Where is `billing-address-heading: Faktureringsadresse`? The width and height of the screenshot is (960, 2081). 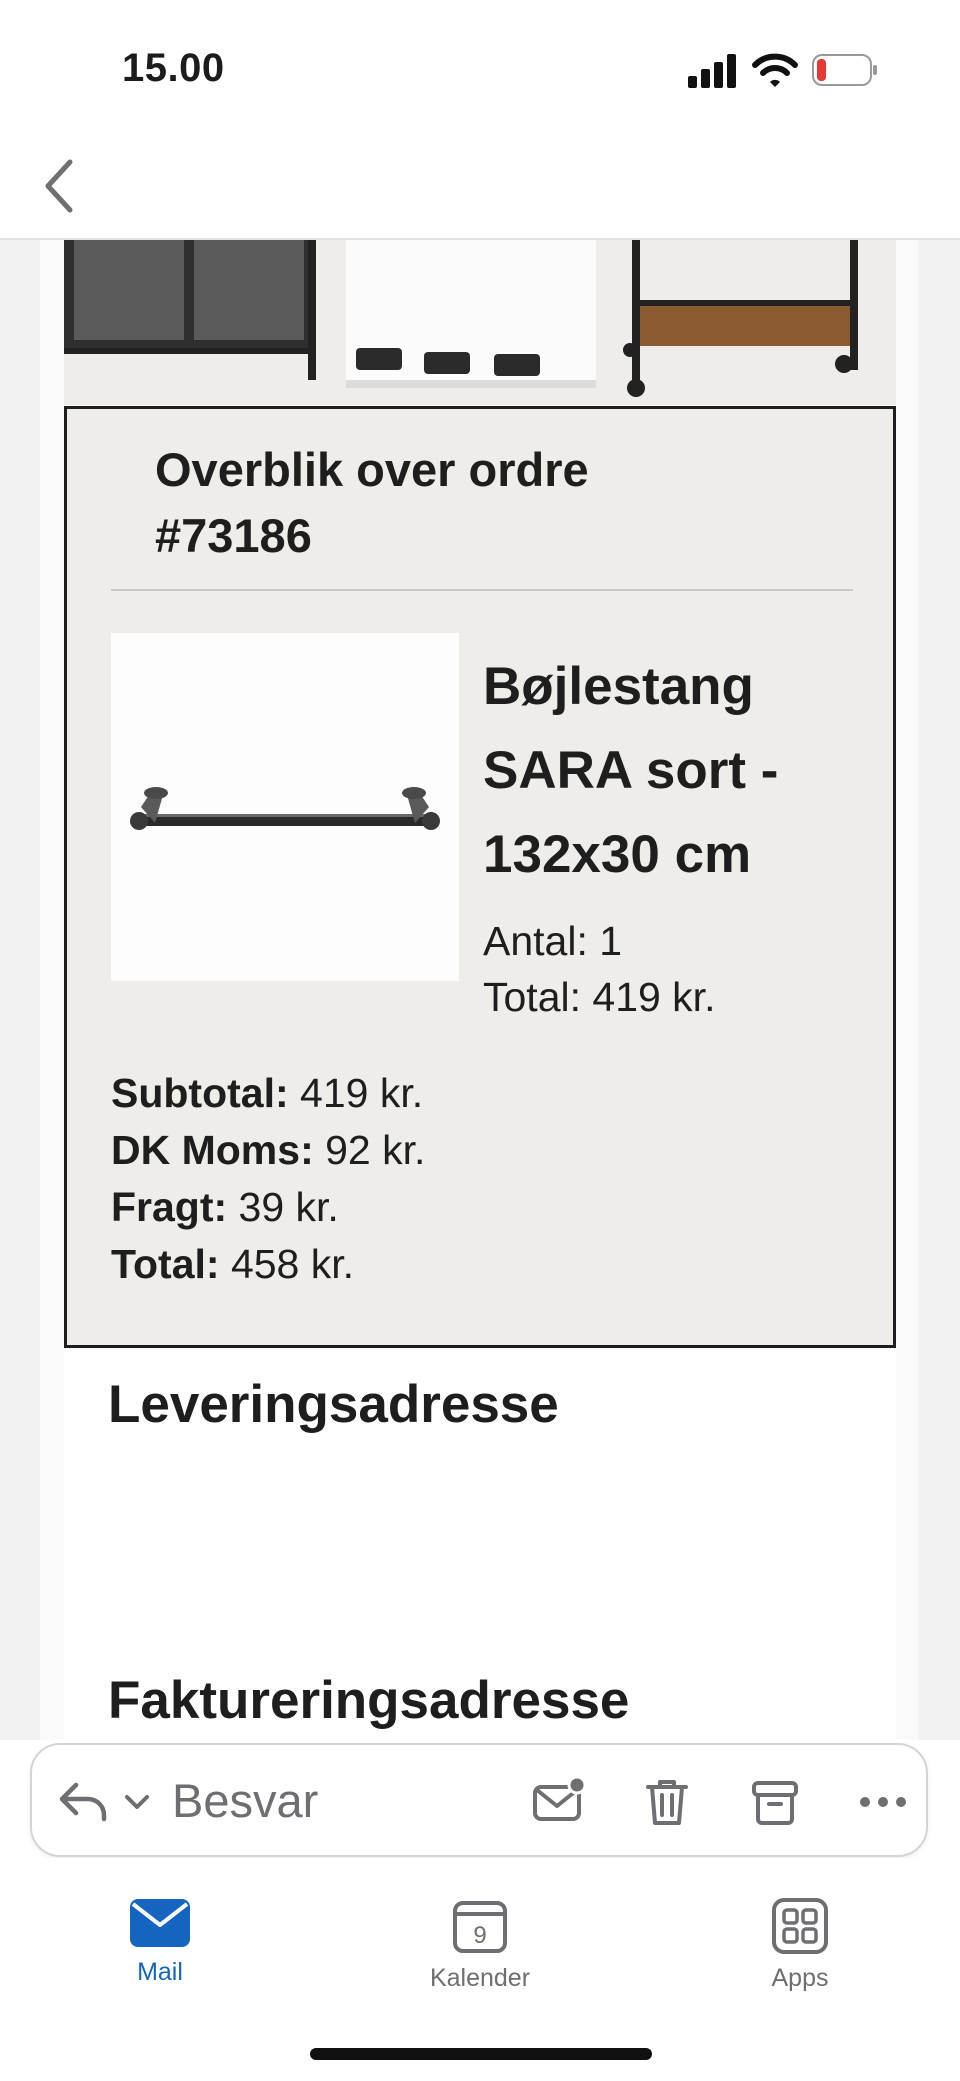 billing-address-heading: Faktureringsadresse is located at coordinates (369, 1700).